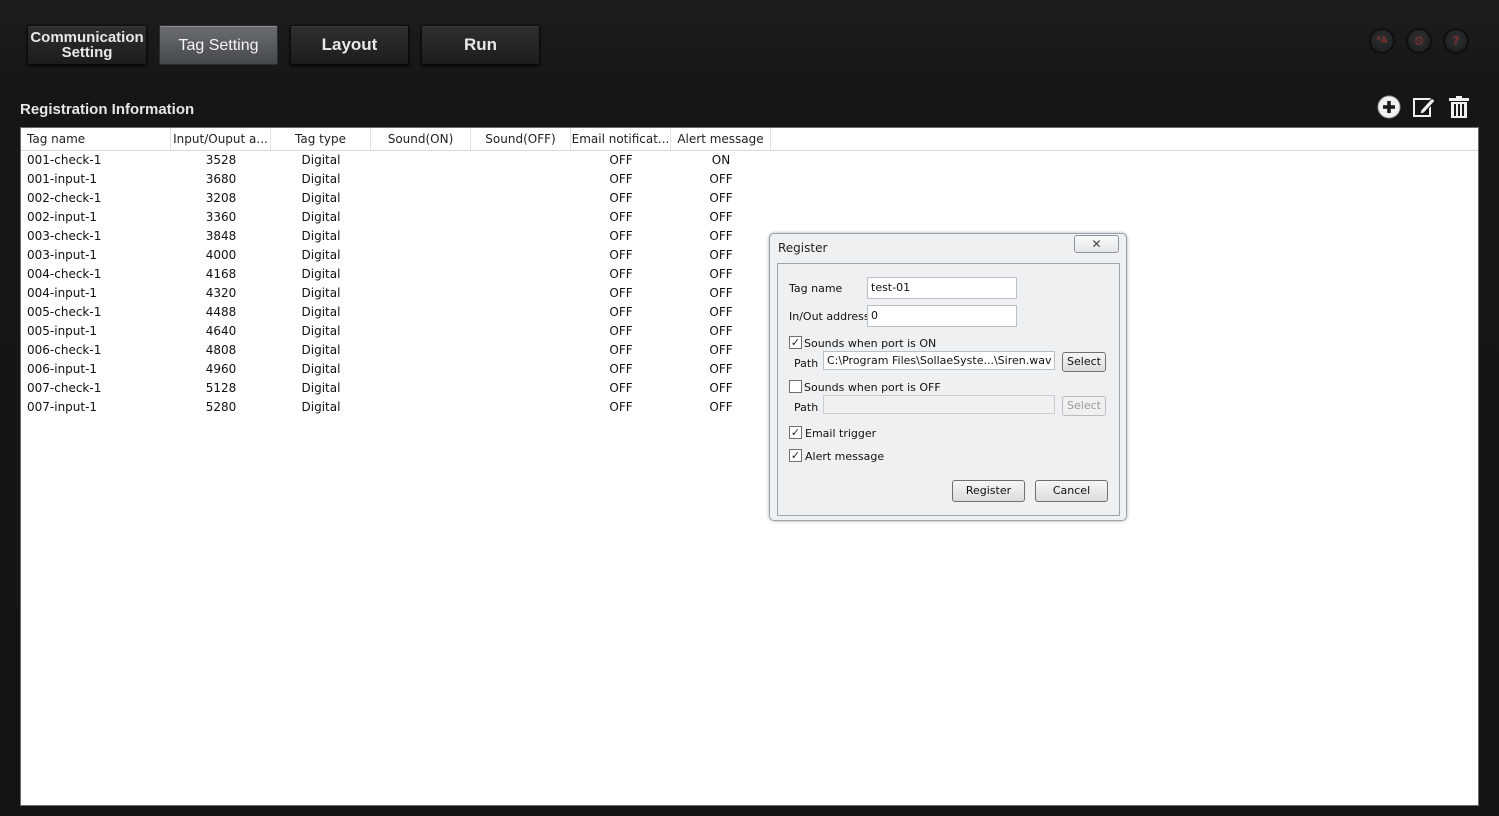  I want to click on alert-message-checkbox: ✓, so click(795, 455).